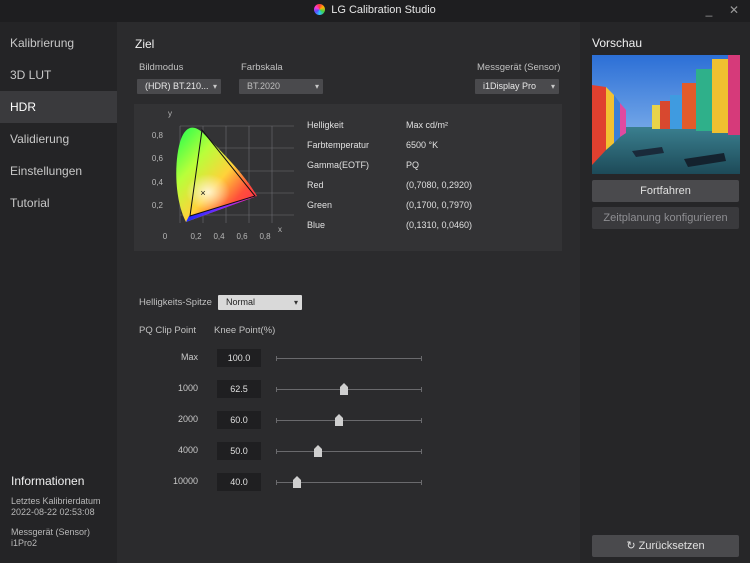 The width and height of the screenshot is (750, 563). What do you see at coordinates (427, 125) in the screenshot?
I see `property-value: Max cd/m²` at bounding box center [427, 125].